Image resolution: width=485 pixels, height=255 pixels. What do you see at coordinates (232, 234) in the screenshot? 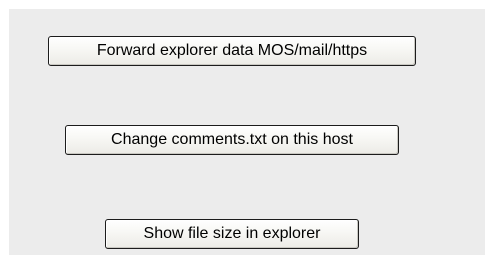
I see `show-file-size-button: Show file size in explorer` at bounding box center [232, 234].